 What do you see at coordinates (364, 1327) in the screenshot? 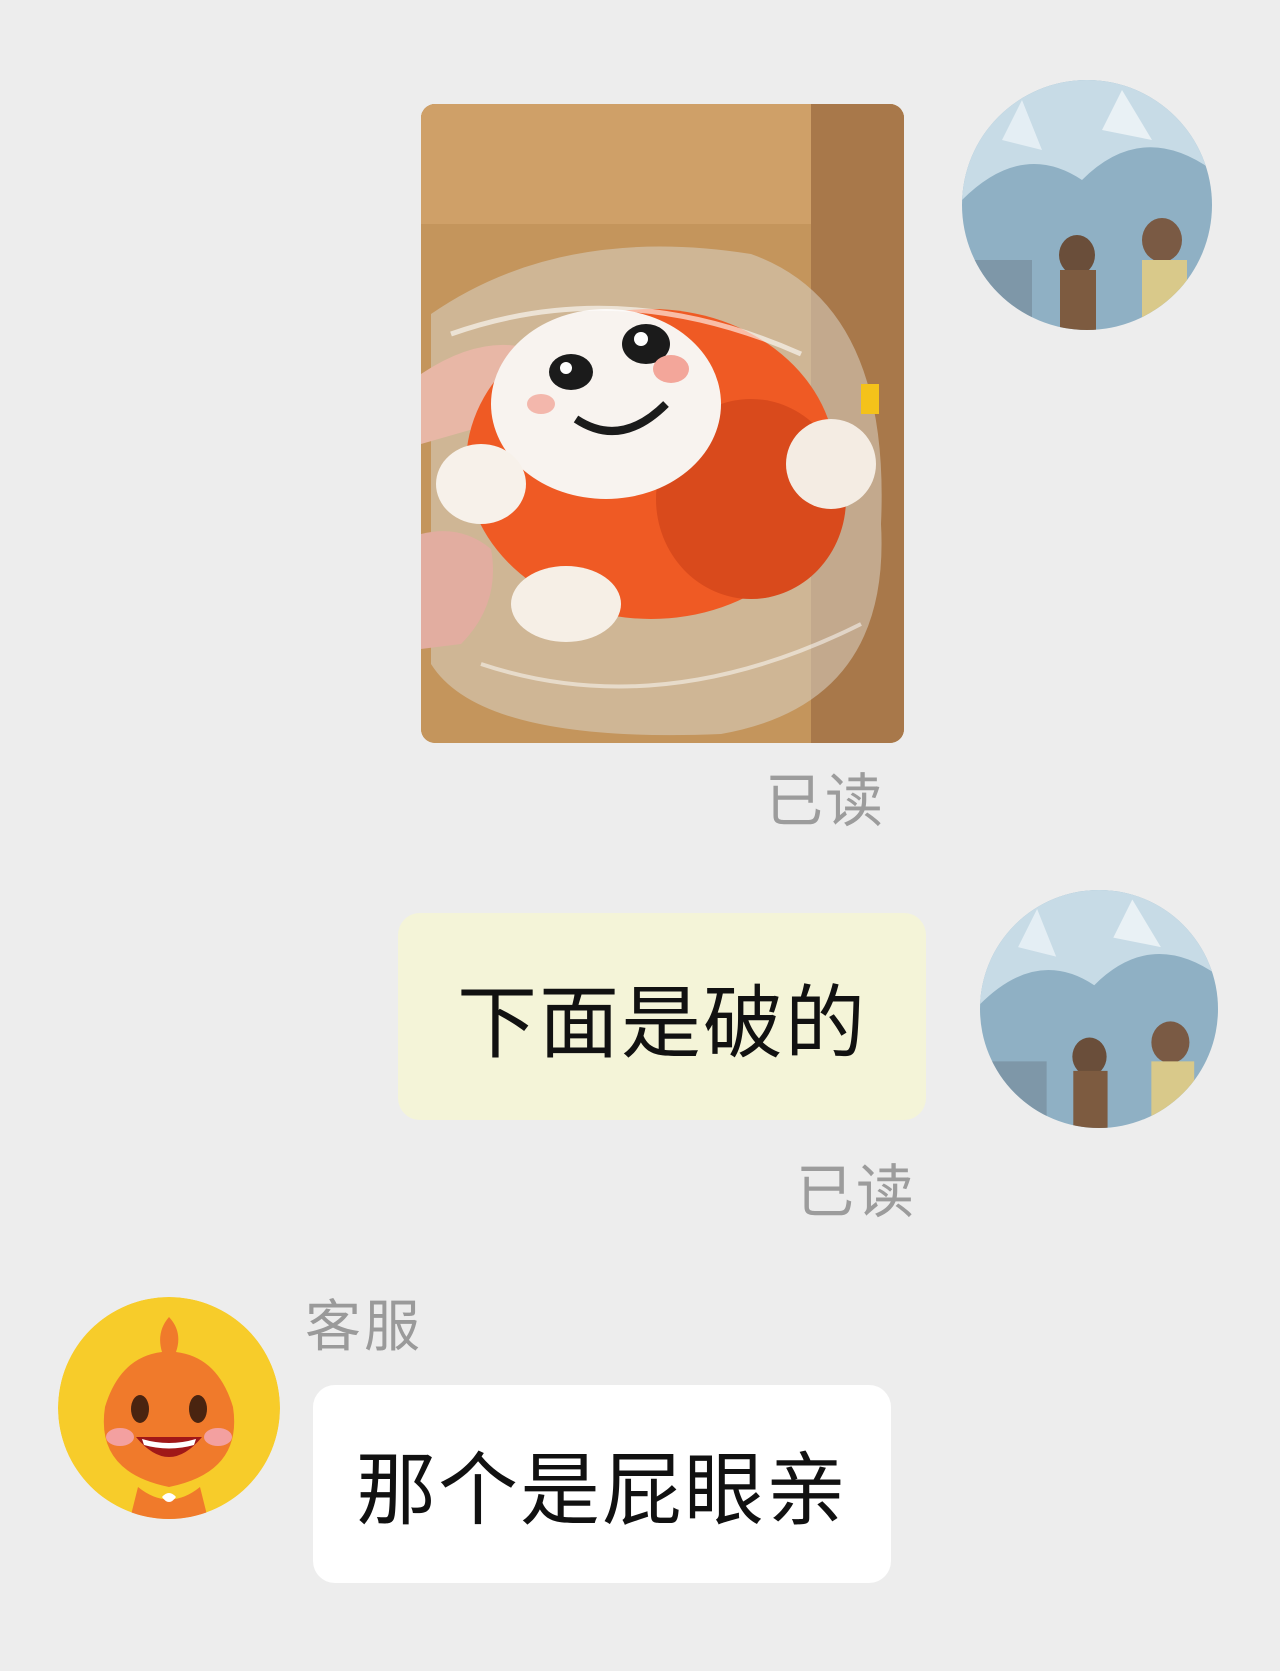
I see `sender-name: 客服` at bounding box center [364, 1327].